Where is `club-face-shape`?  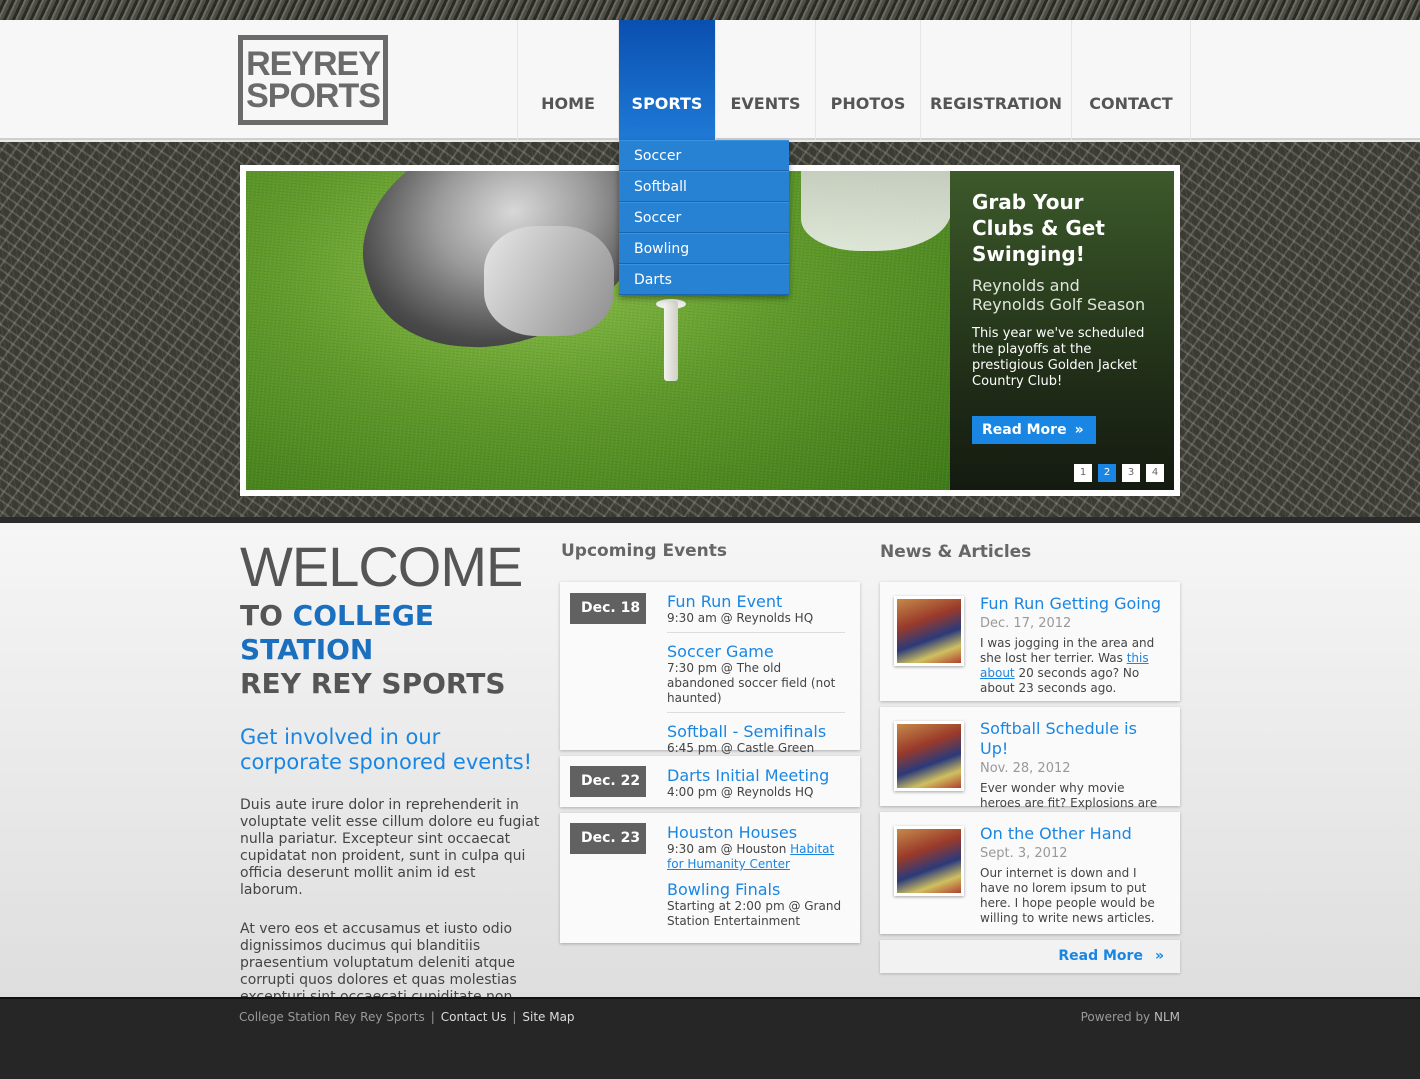
club-face-shape is located at coordinates (549, 281).